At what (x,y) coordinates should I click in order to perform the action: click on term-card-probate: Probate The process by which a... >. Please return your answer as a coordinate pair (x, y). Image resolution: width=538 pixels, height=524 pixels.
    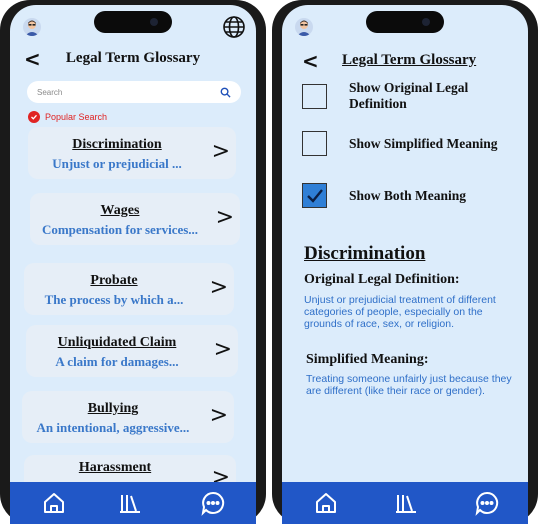
    Looking at the image, I should click on (129, 289).